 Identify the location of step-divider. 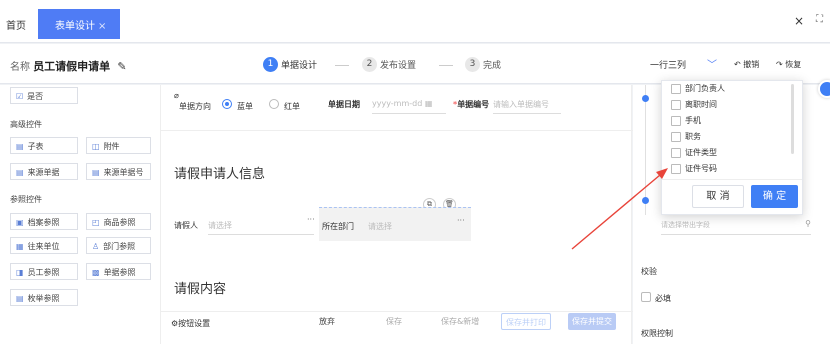
(342, 65).